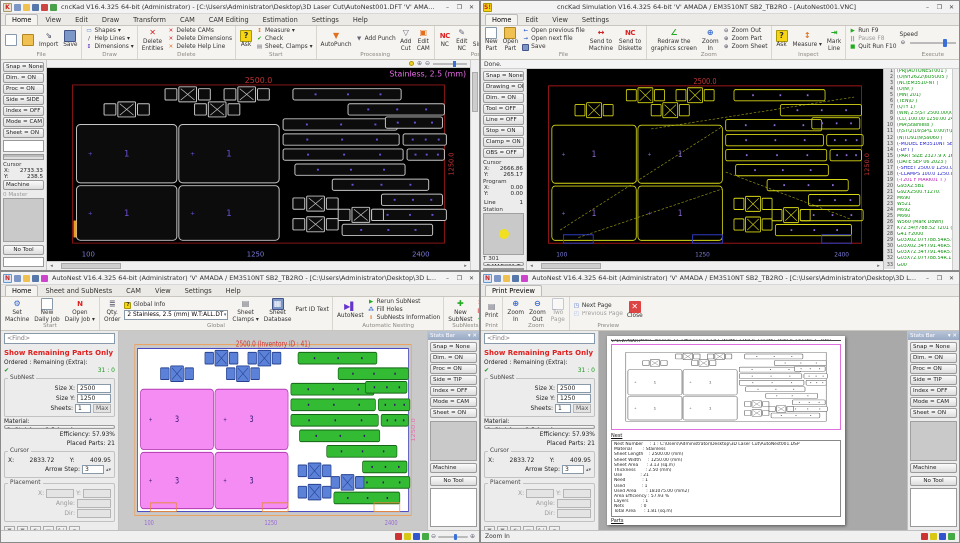 The height and width of the screenshot is (543, 960). Describe the element at coordinates (745, 47) in the screenshot. I see `zoom-sheet-button: ⊕ Zoom Sheet` at that location.